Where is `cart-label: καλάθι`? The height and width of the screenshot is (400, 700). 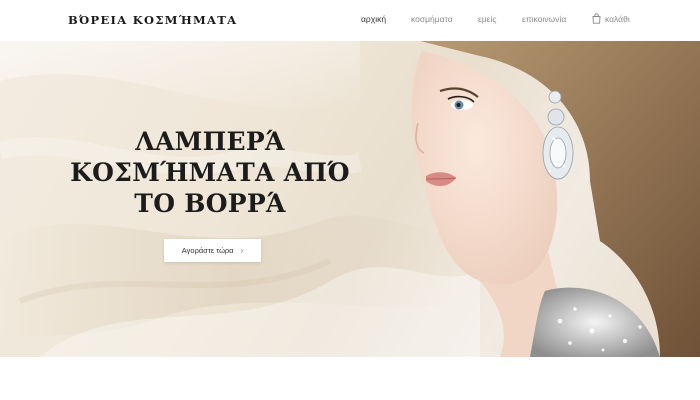 cart-label: καλάθι is located at coordinates (617, 18).